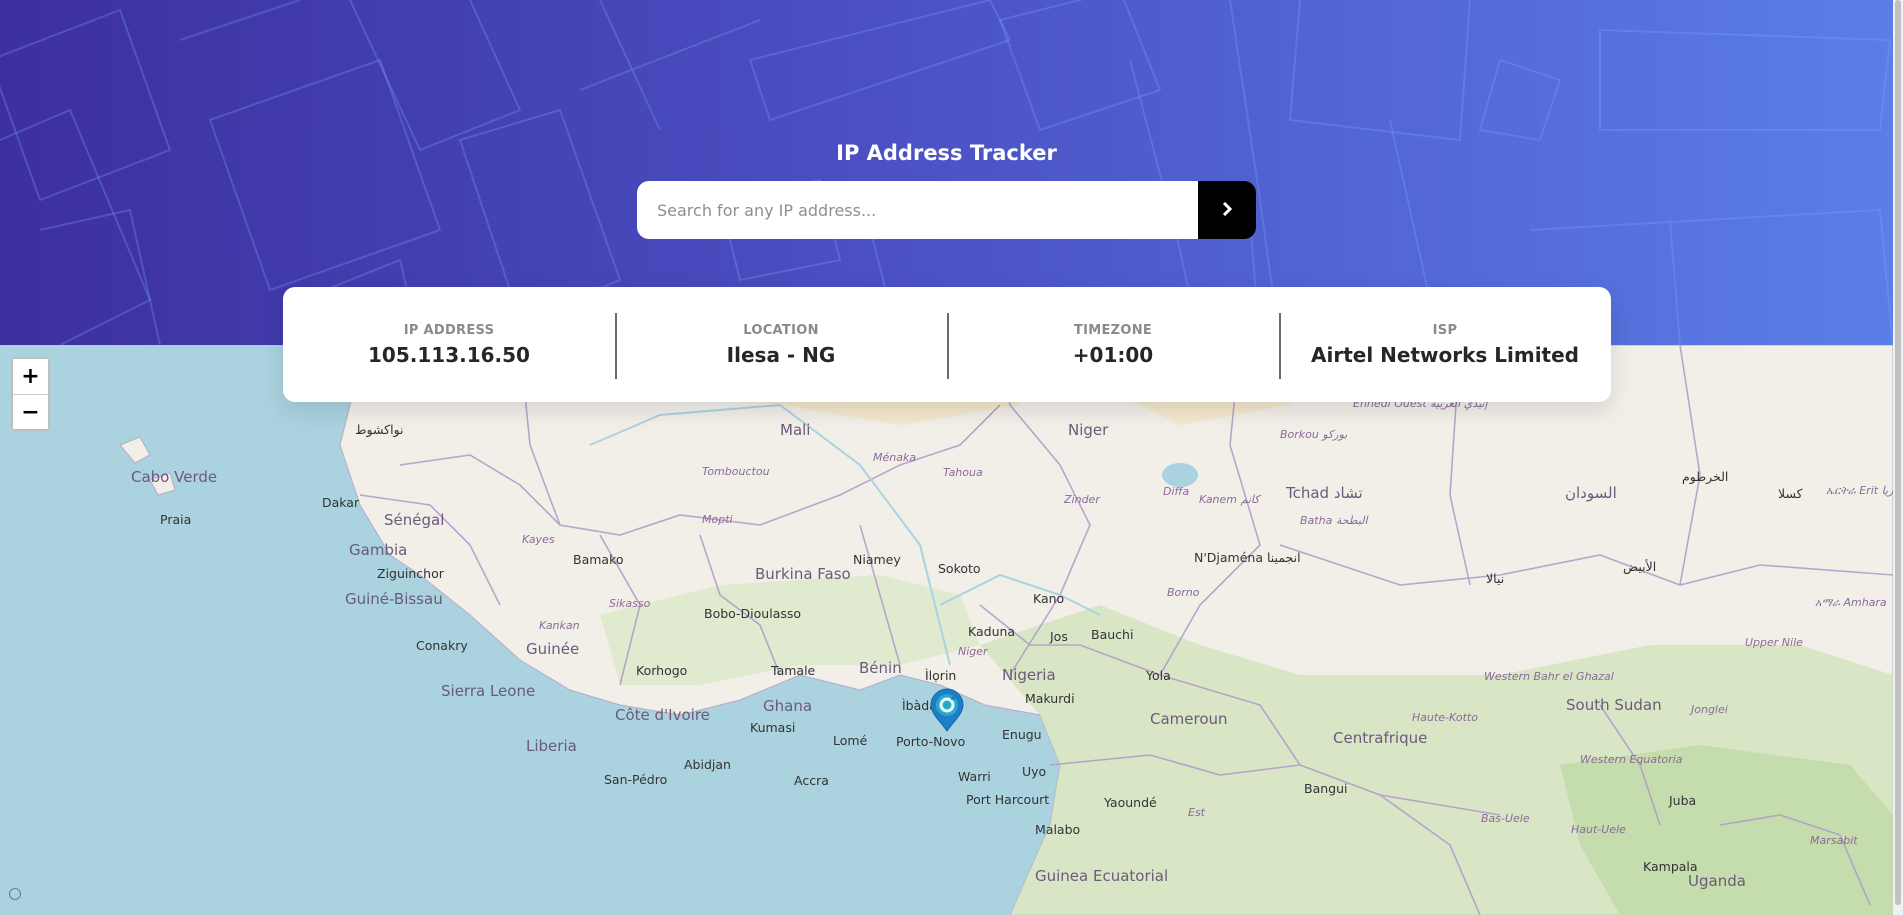 Image resolution: width=1903 pixels, height=915 pixels. I want to click on map-label-borkou: Borkou بوركو, so click(1314, 434).